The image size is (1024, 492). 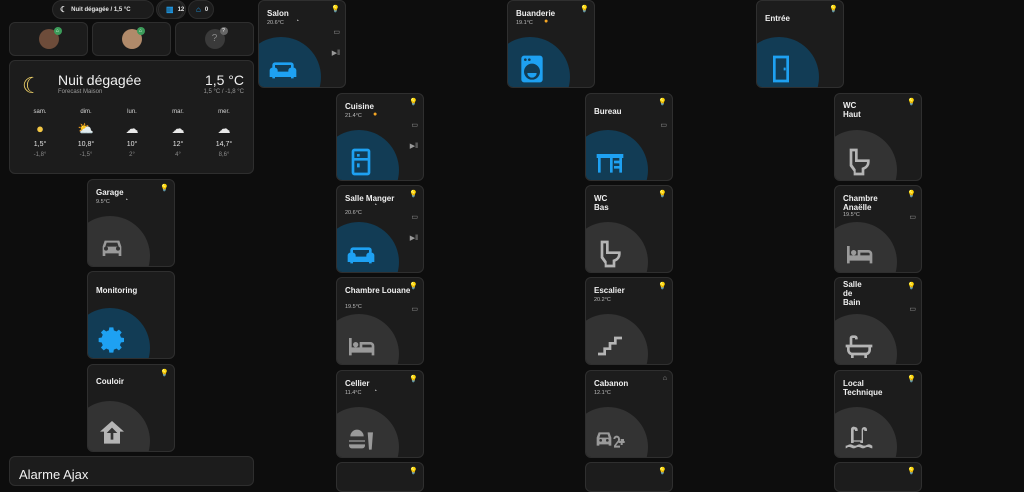 What do you see at coordinates (878, 414) in the screenshot?
I see `room-card-local-technique: Local Technique 💡` at bounding box center [878, 414].